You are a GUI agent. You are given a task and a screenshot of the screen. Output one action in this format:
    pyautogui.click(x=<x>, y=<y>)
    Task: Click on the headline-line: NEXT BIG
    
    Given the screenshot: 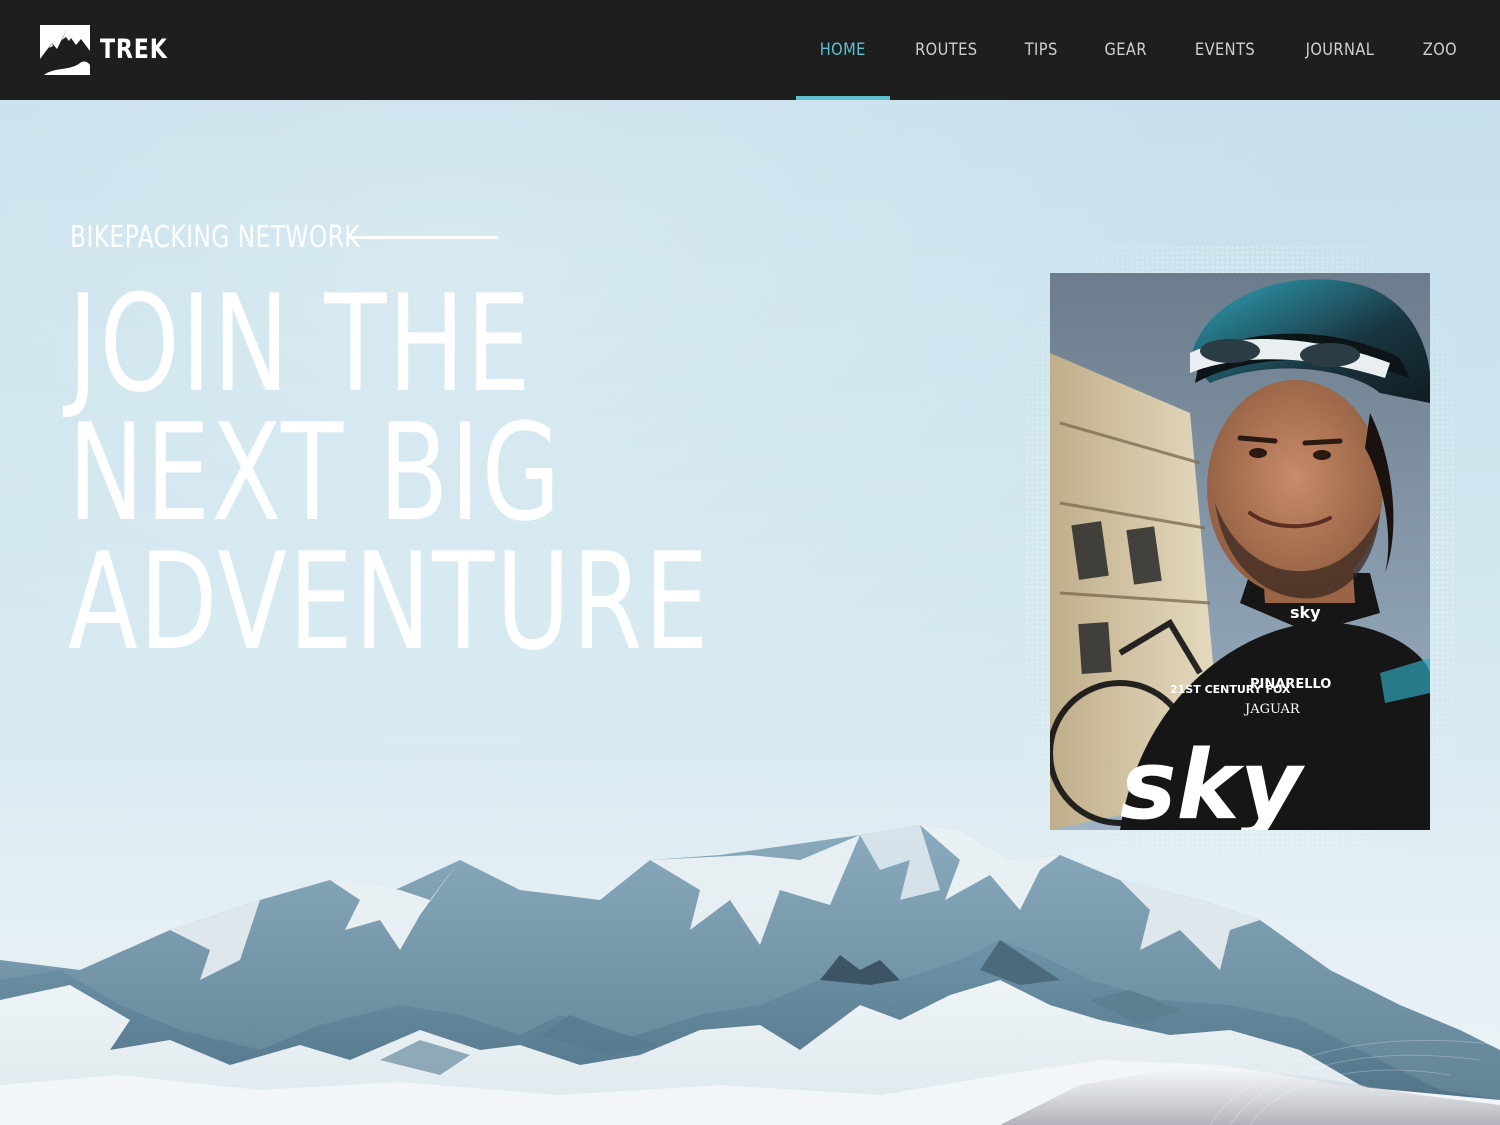 What is the action you would take?
    pyautogui.click(x=315, y=473)
    